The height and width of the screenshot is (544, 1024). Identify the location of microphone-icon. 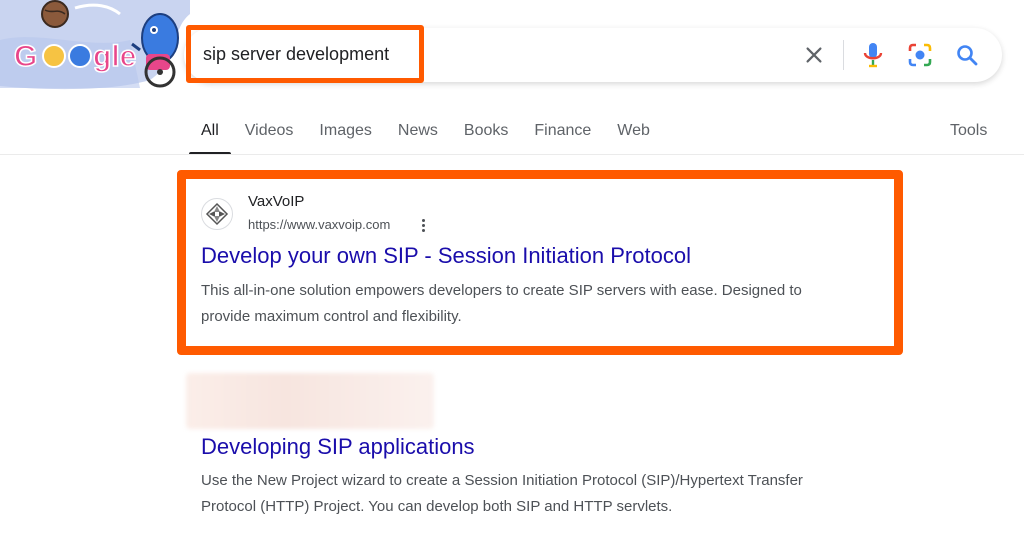
(873, 55).